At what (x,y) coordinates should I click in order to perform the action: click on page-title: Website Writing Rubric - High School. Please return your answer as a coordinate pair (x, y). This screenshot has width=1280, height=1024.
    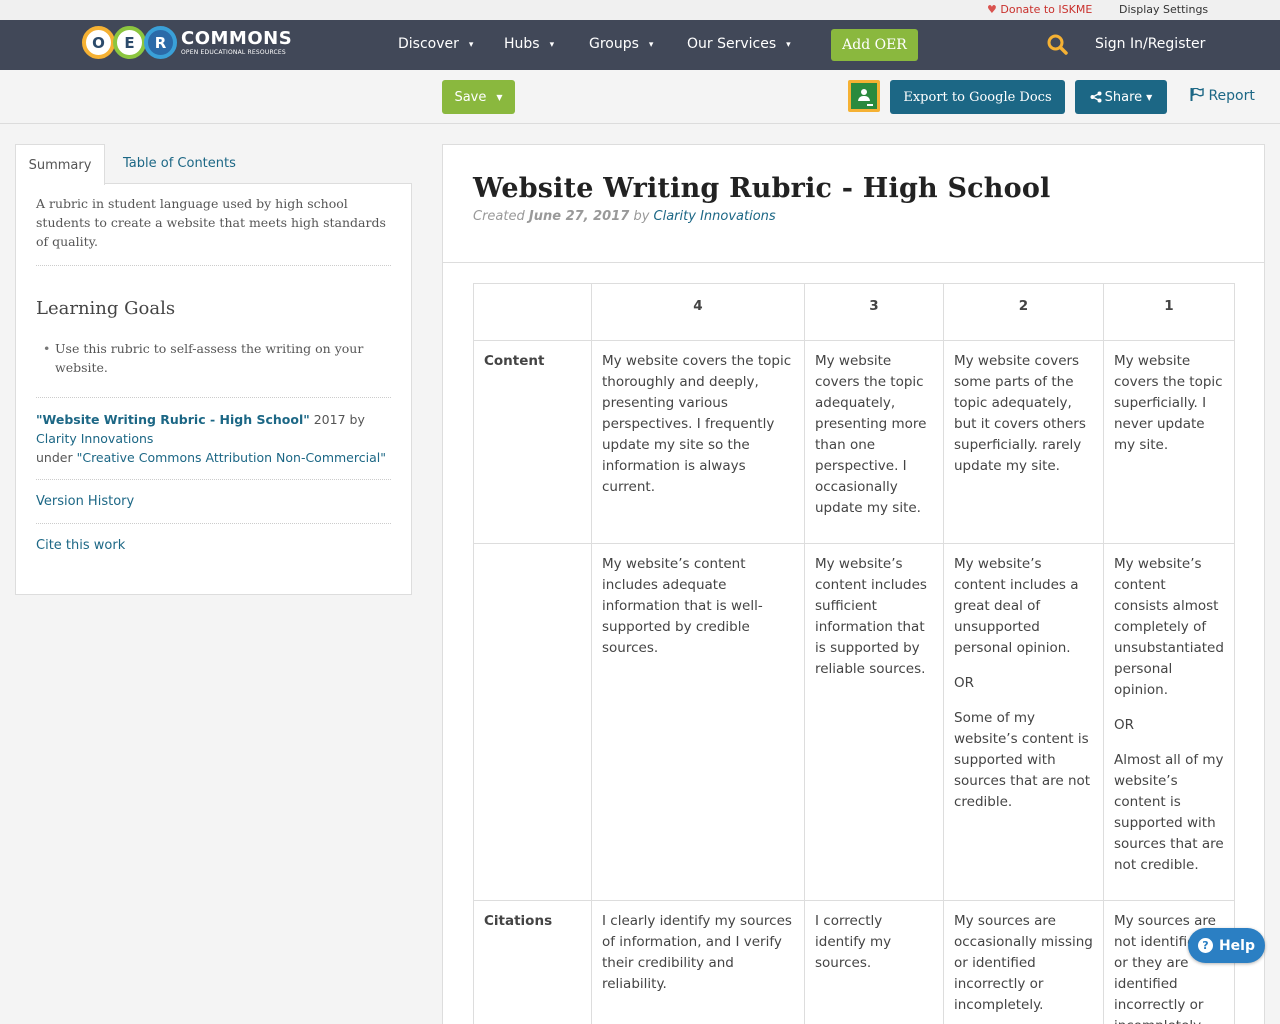
    Looking at the image, I should click on (762, 188).